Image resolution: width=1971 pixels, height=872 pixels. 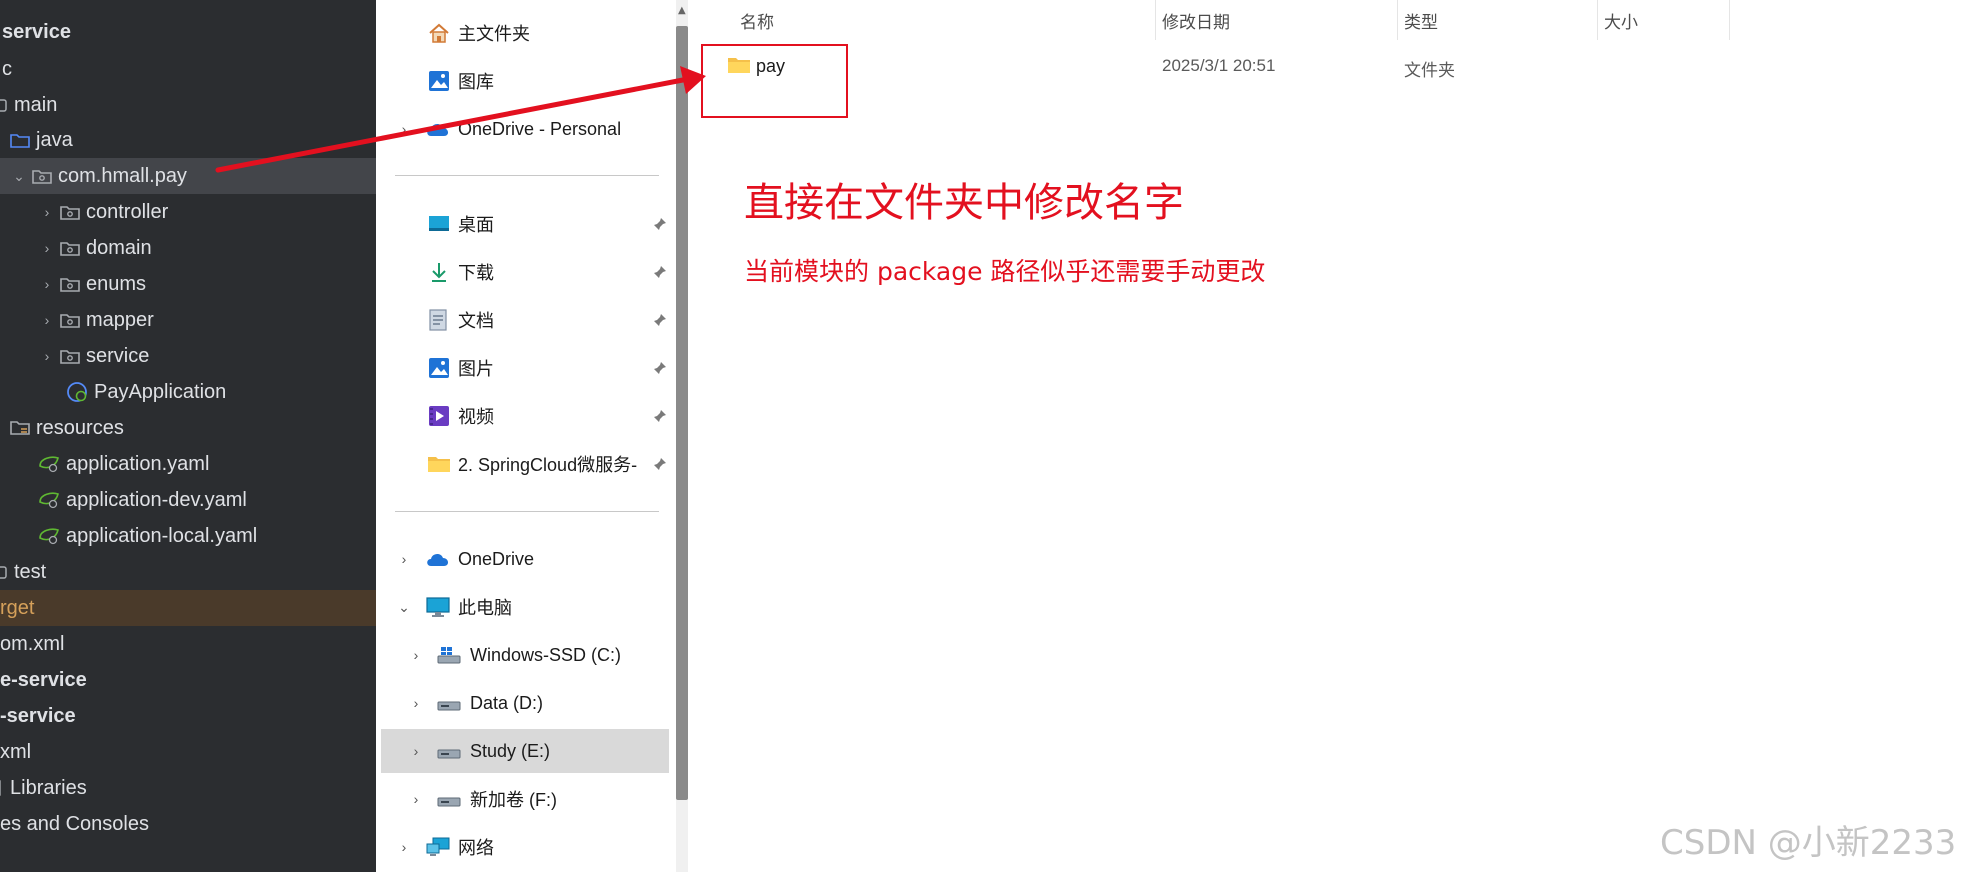 What do you see at coordinates (80, 427) in the screenshot?
I see `tree-item-label: resources` at bounding box center [80, 427].